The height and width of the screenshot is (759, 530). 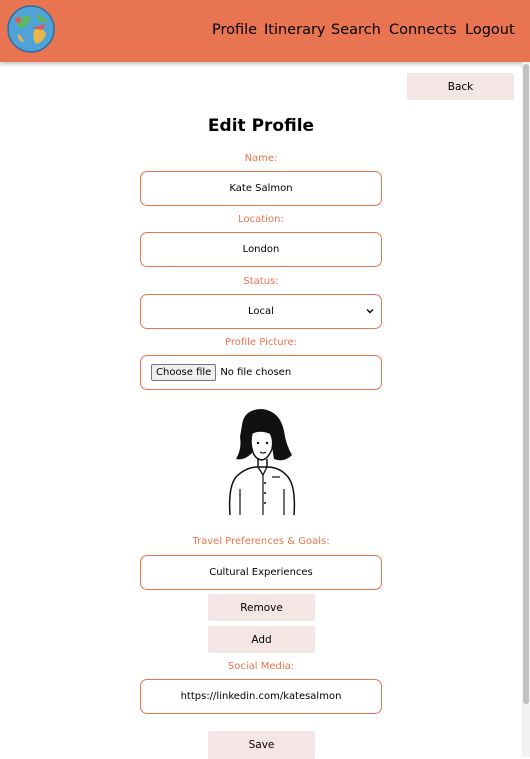 I want to click on status-label: Status:, so click(x=261, y=281).